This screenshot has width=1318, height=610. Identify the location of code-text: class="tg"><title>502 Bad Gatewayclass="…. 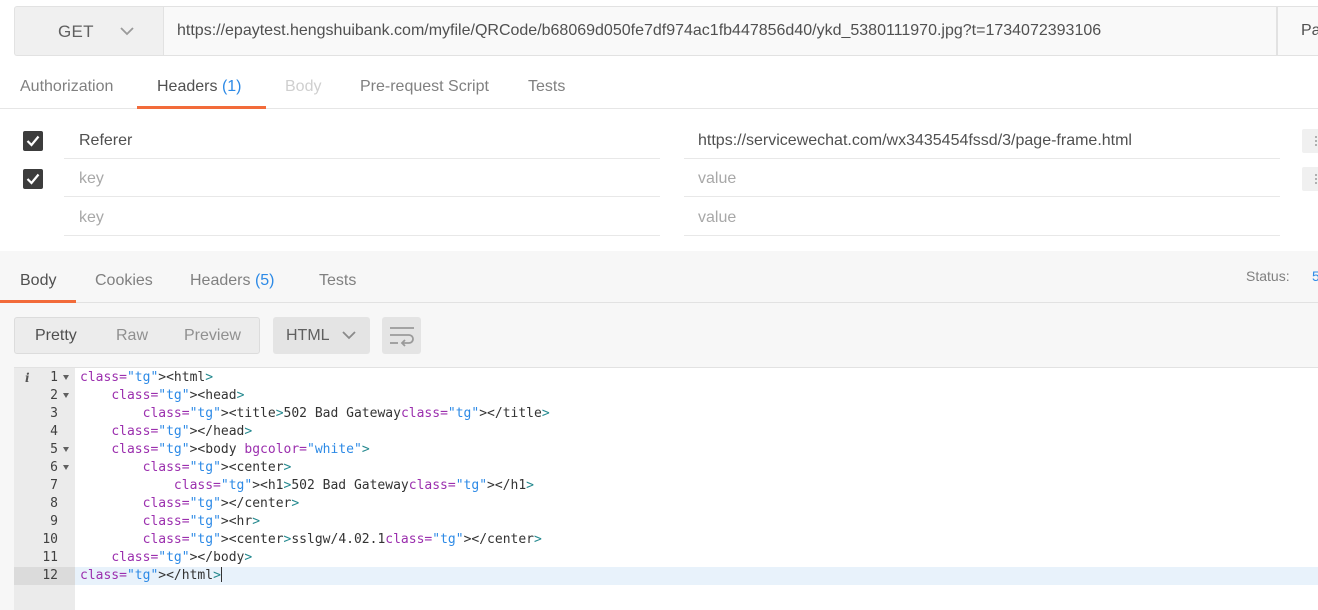
(346, 413).